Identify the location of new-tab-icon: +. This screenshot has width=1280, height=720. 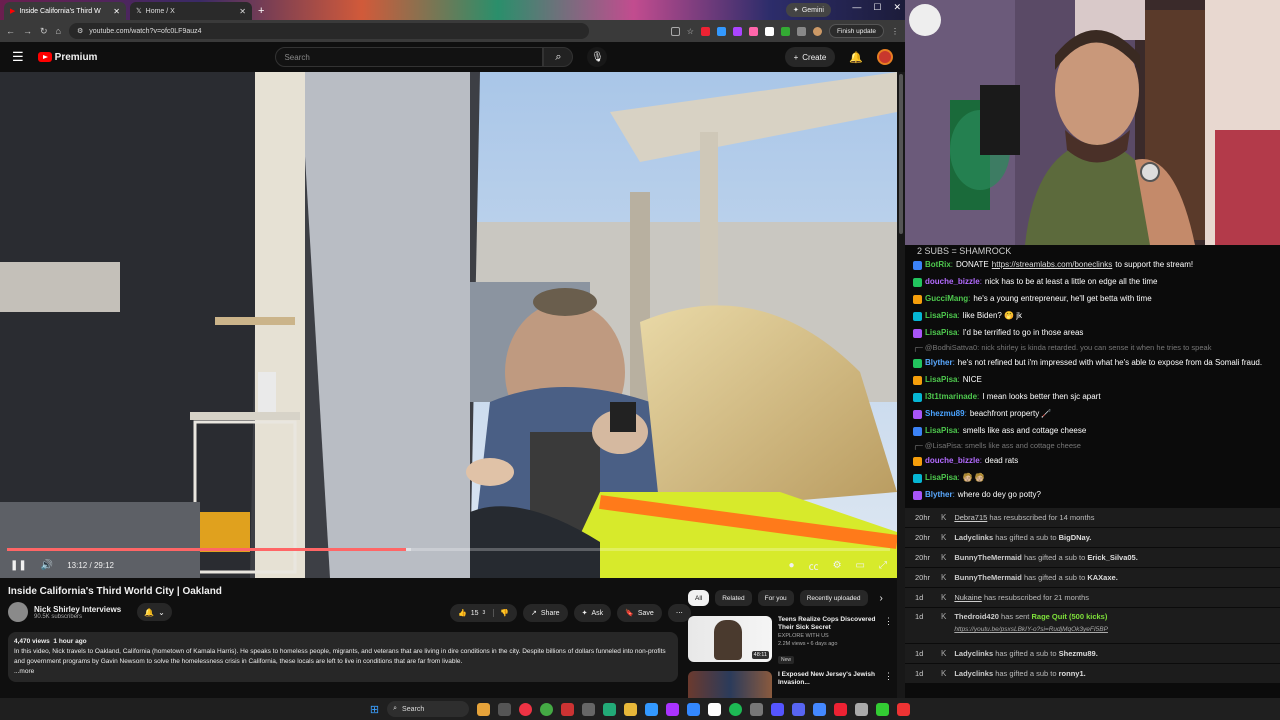
(261, 11).